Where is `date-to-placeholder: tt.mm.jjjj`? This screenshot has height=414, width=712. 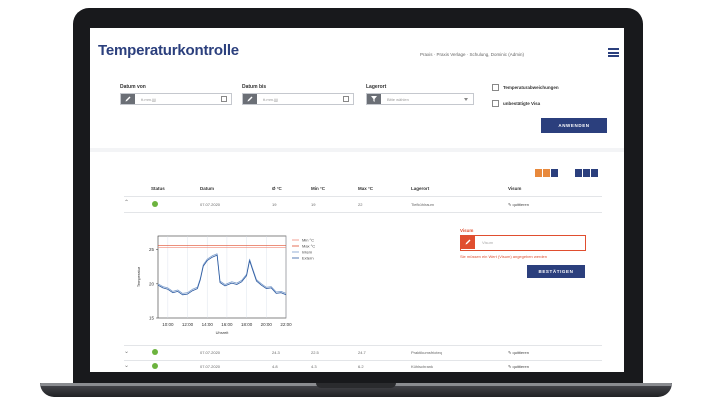
date-to-placeholder: tt.mm.jjjj is located at coordinates (270, 99).